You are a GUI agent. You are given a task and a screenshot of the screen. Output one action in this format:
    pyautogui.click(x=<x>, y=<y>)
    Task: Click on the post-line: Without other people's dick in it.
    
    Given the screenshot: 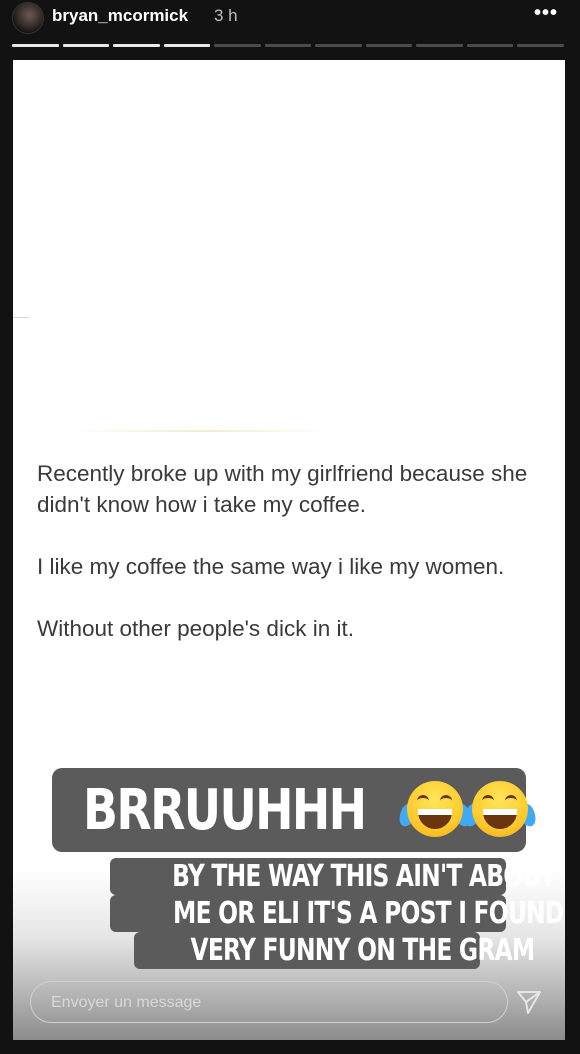 What is the action you would take?
    pyautogui.click(x=195, y=628)
    